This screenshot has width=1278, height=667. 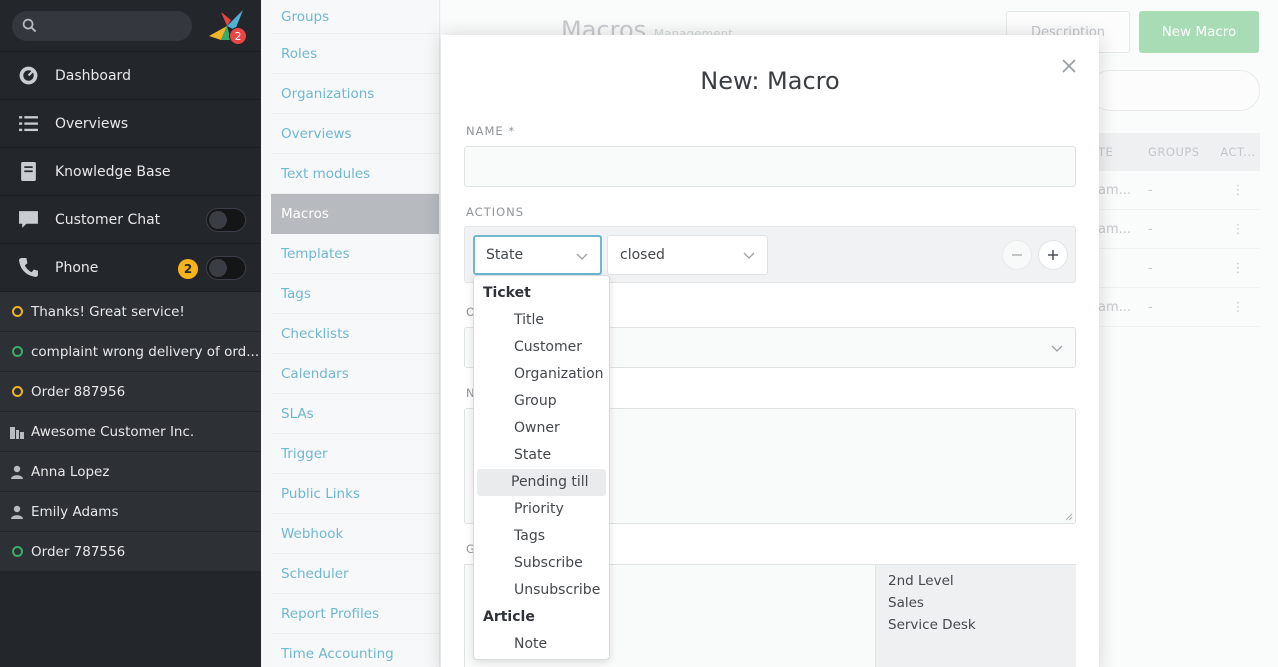 What do you see at coordinates (355, 494) in the screenshot?
I see `settings-item-public-links: Public Links` at bounding box center [355, 494].